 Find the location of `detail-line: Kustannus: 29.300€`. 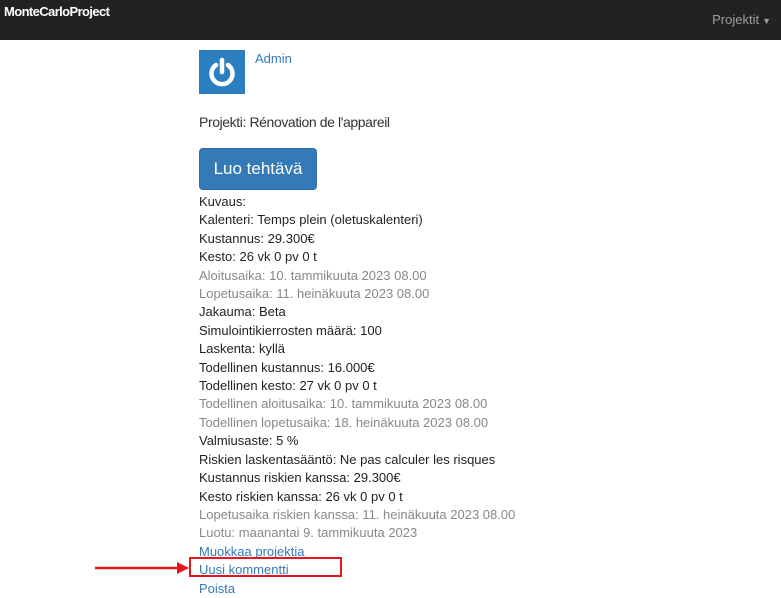

detail-line: Kustannus: 29.300€ is located at coordinates (257, 238).